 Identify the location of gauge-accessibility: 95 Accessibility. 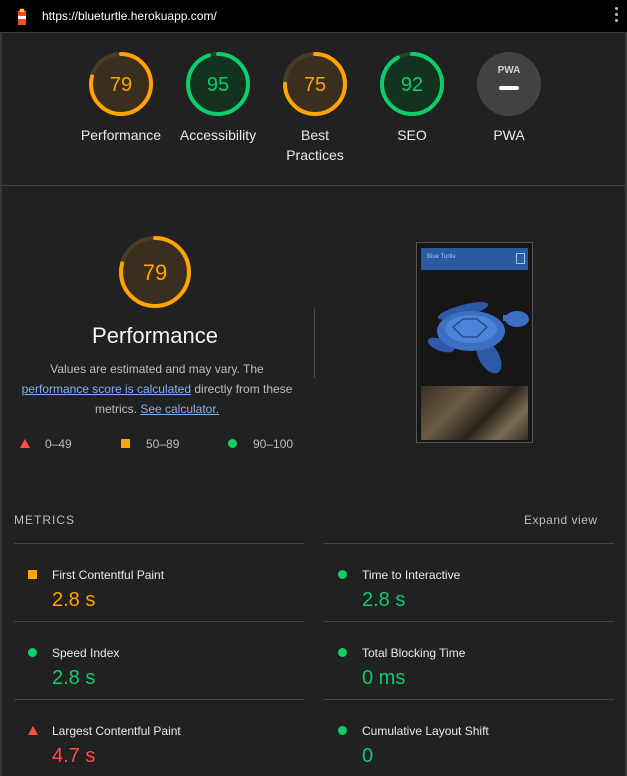
(218, 98).